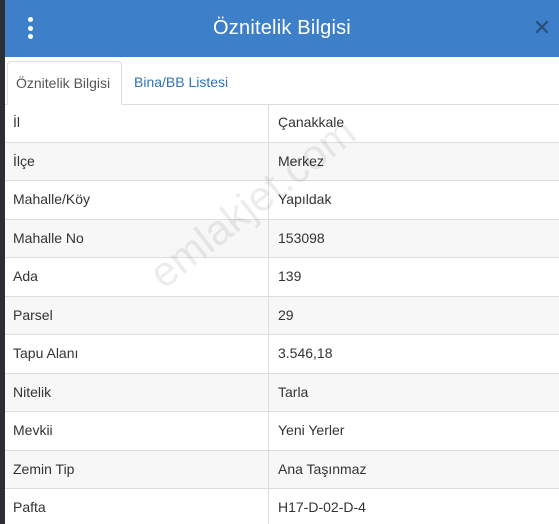  What do you see at coordinates (137, 392) in the screenshot?
I see `row-key: Nitelik` at bounding box center [137, 392].